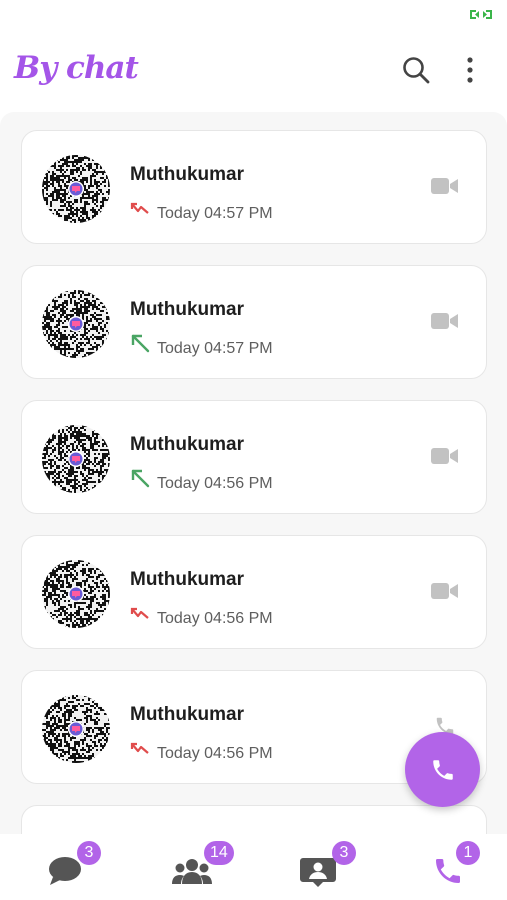 This screenshot has width=507, height=900. I want to click on more-options-button, so click(470, 70).